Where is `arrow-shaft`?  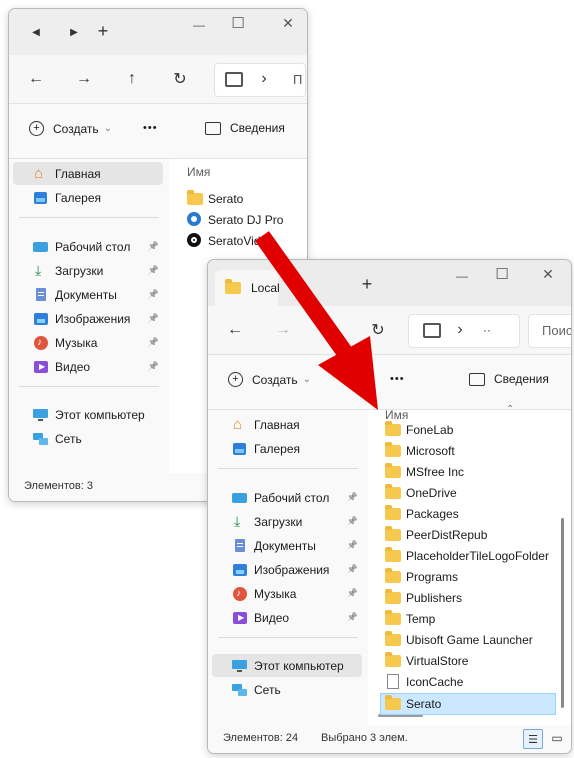 arrow-shaft is located at coordinates (304, 295).